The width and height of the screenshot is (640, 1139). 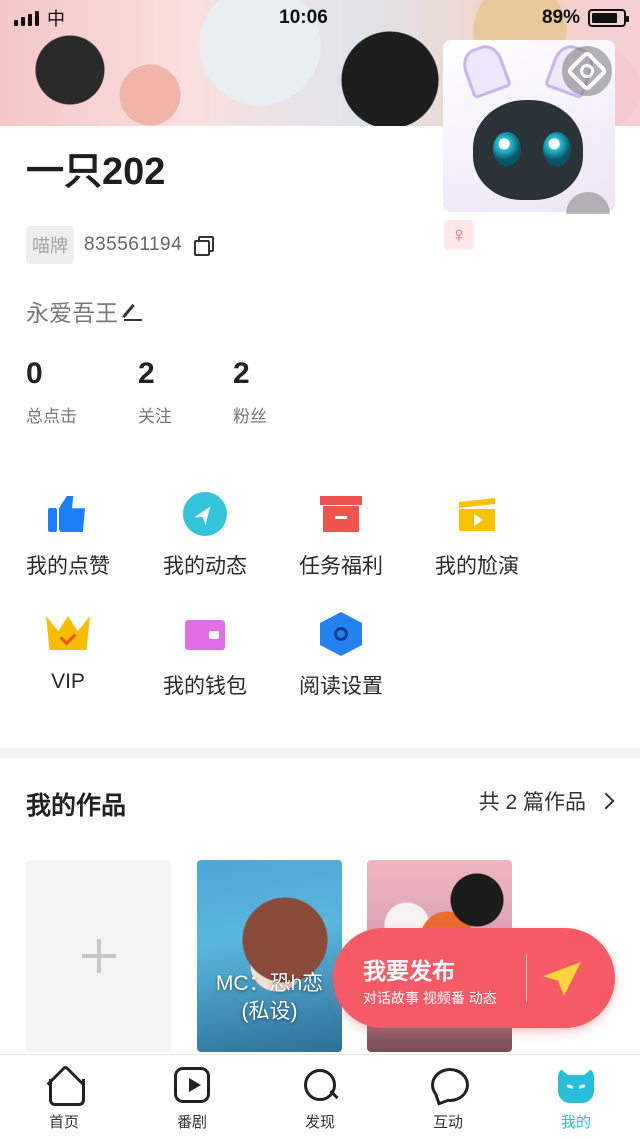 I want to click on chat-bubble-icon, so click(x=449, y=1085).